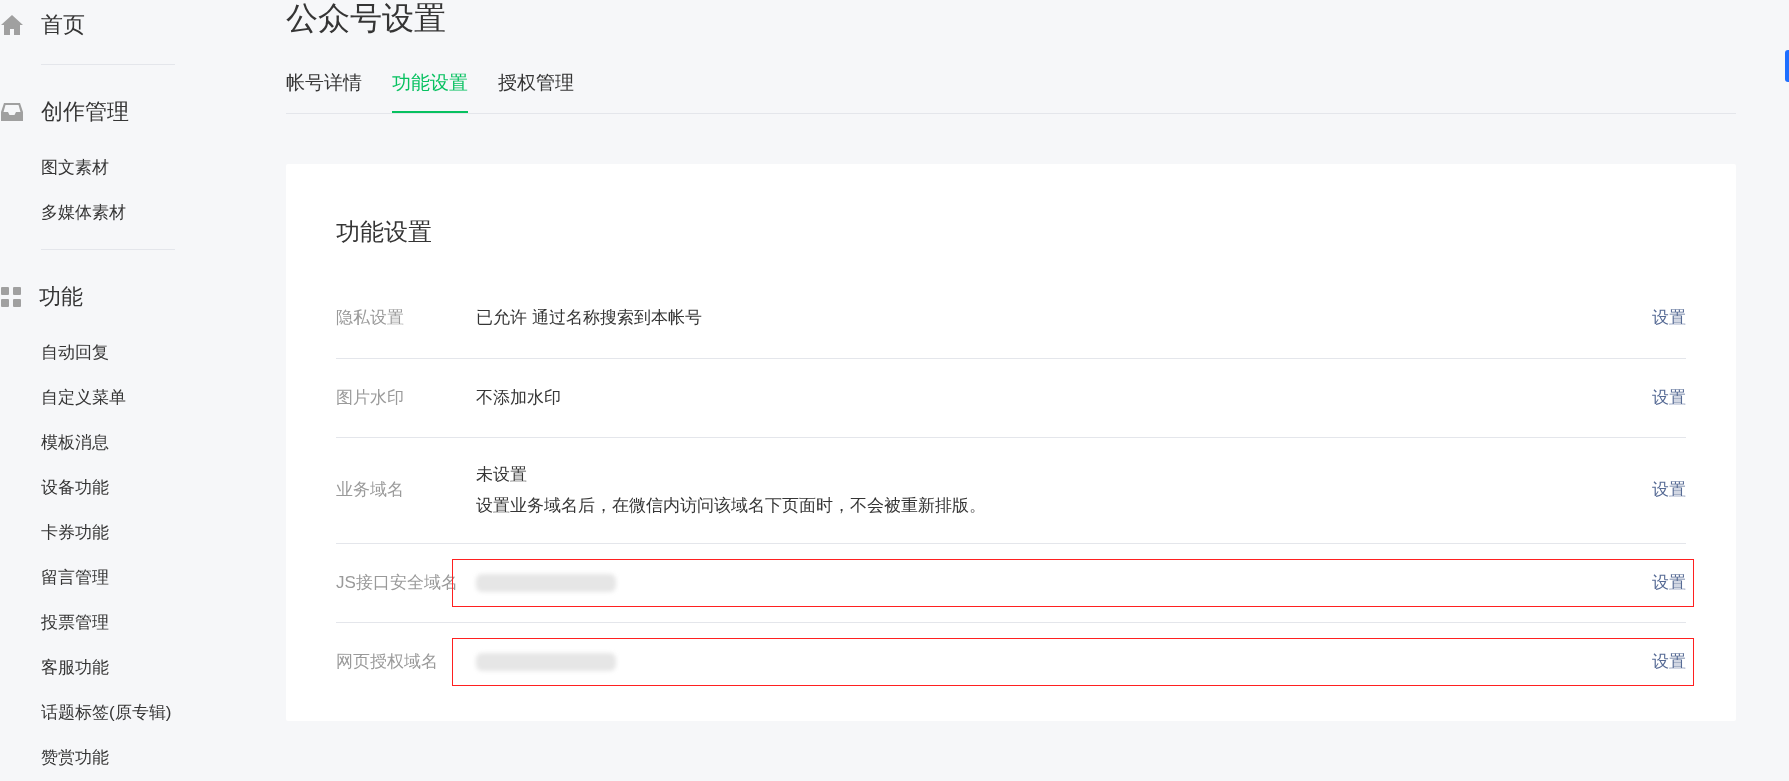 Image resolution: width=1789 pixels, height=781 pixels. I want to click on sidebar-item: 图文素材, so click(108, 167).